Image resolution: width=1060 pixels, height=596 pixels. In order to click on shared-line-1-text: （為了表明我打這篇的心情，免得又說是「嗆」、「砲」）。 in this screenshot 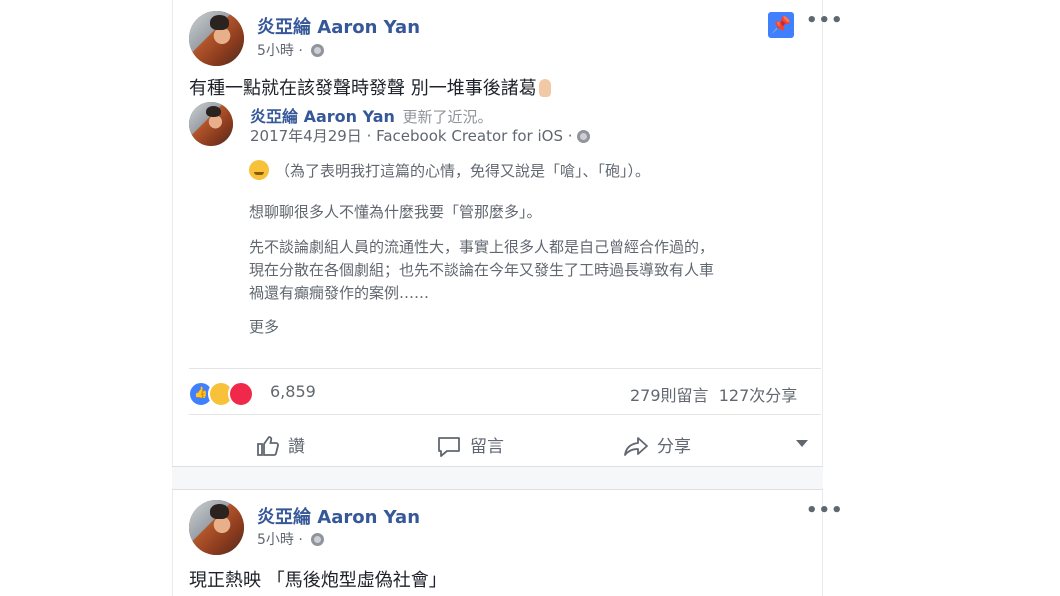, I will do `click(463, 171)`.